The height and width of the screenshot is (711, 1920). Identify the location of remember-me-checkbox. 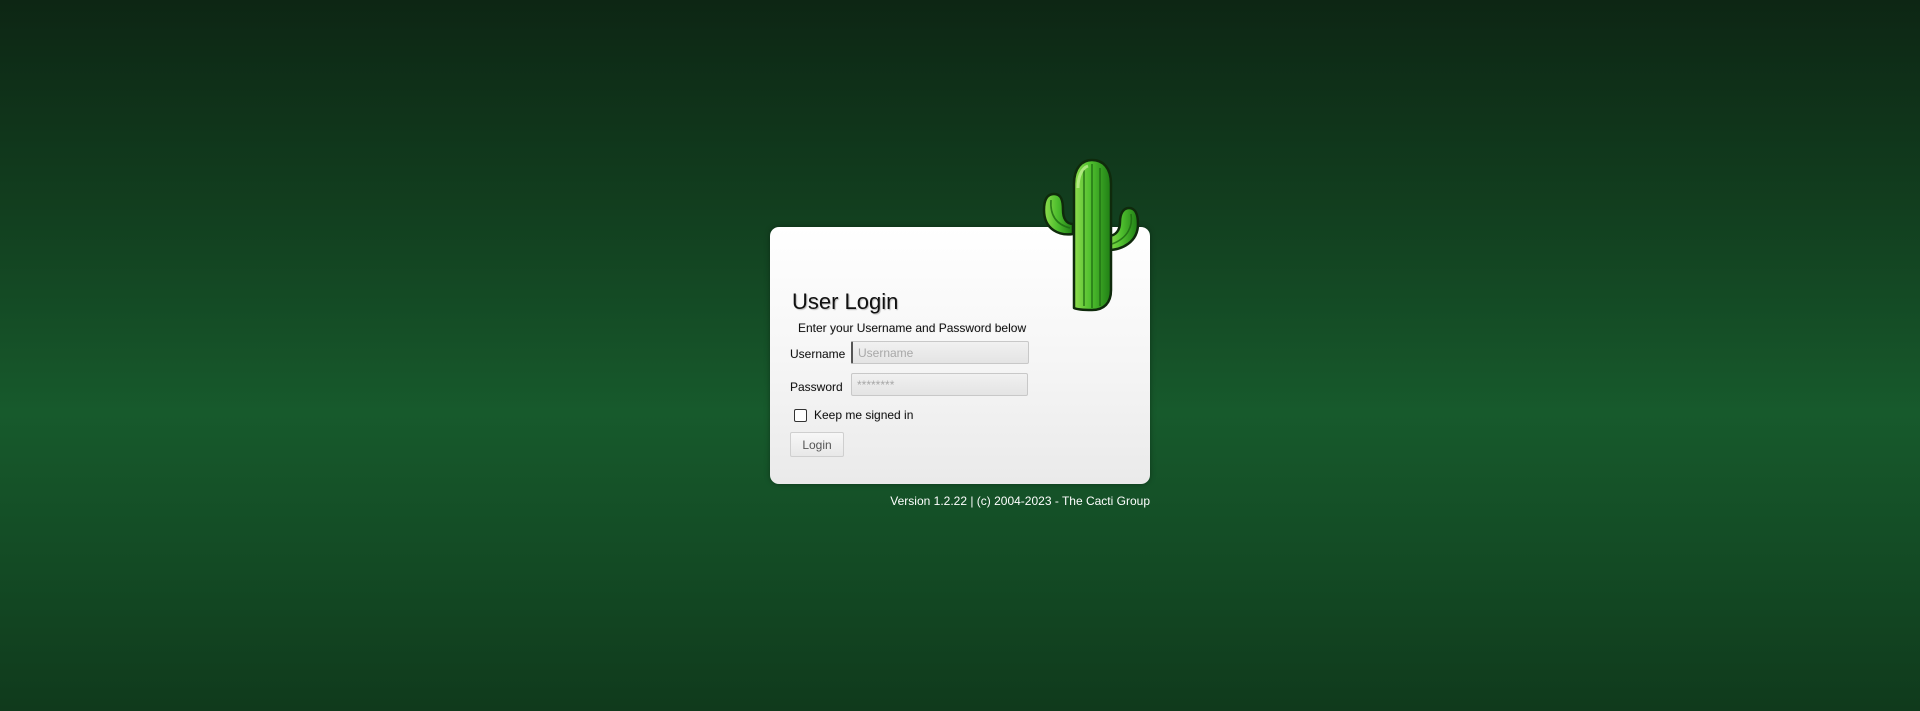
(800, 415).